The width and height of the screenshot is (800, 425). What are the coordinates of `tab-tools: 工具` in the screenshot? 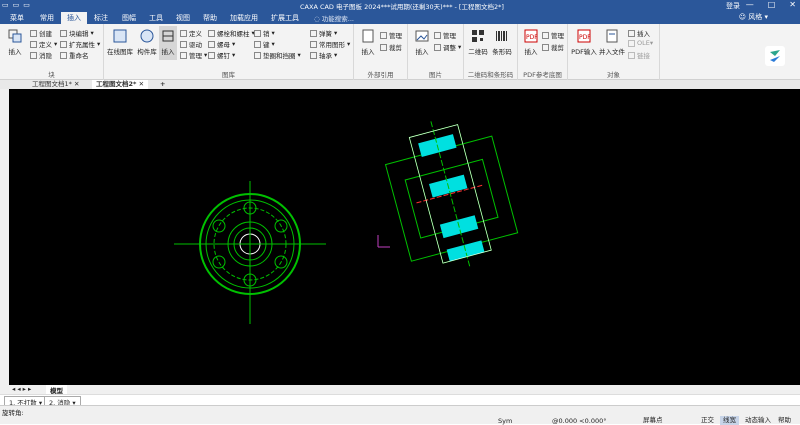 It's located at (156, 18).